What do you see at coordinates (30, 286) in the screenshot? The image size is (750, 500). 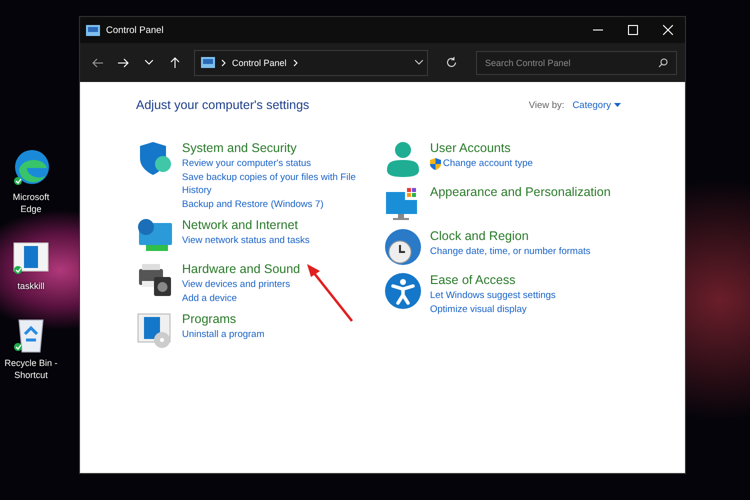 I see `desktop-icon-label: taskkill` at bounding box center [30, 286].